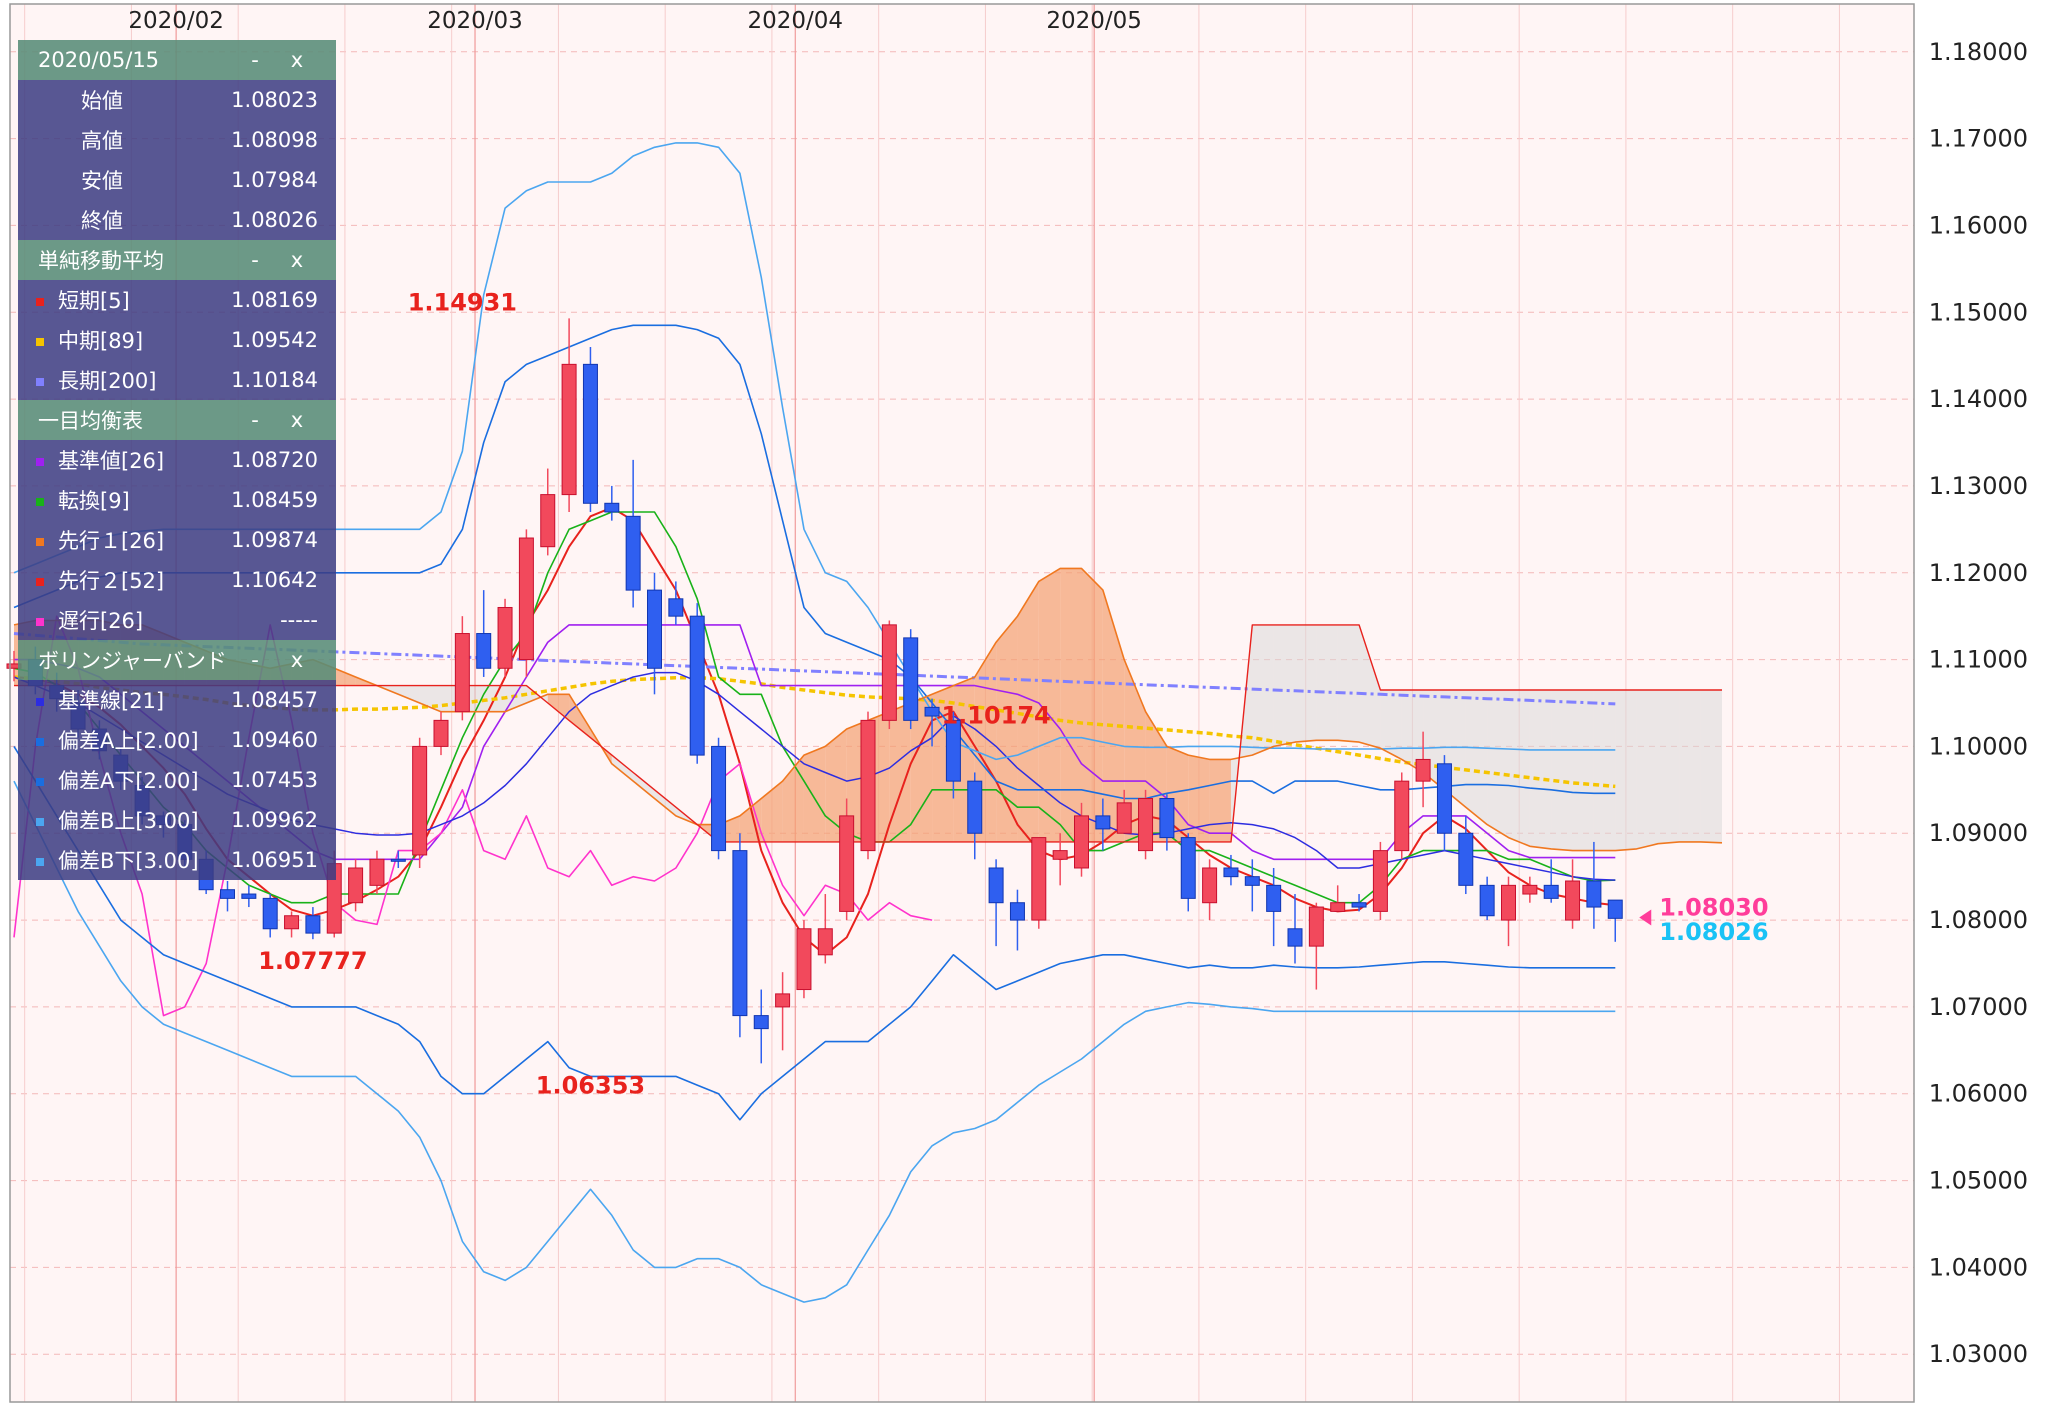 The width and height of the screenshot is (2046, 1408). Describe the element at coordinates (177, 860) in the screenshot. I see `bollinger-row-b-dn: 偏差B下[3.00] 1.06951` at that location.